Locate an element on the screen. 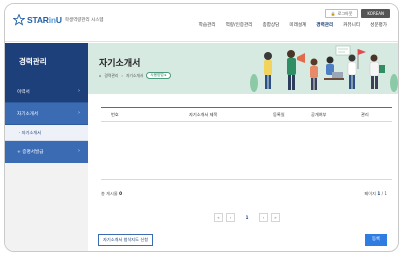 The image size is (403, 255). breadcrumb: ⌂ 경력관리 › 자기소개서 사용방법 ▸ is located at coordinates (135, 75).